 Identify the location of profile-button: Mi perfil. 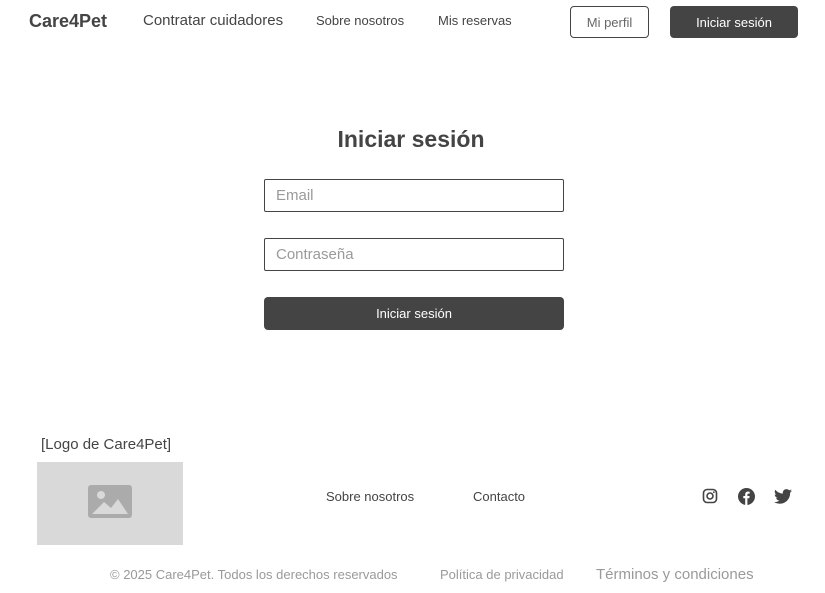
(609, 22).